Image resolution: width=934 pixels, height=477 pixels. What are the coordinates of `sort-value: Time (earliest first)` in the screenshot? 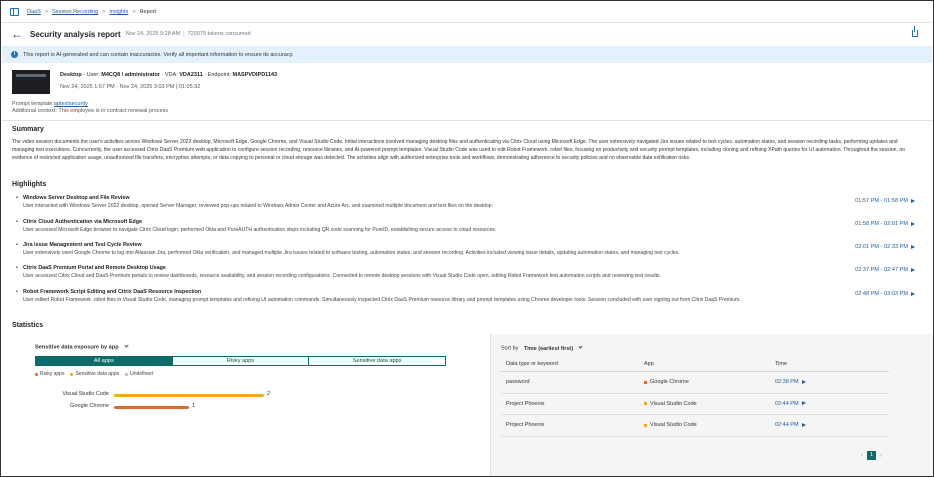 It's located at (548, 348).